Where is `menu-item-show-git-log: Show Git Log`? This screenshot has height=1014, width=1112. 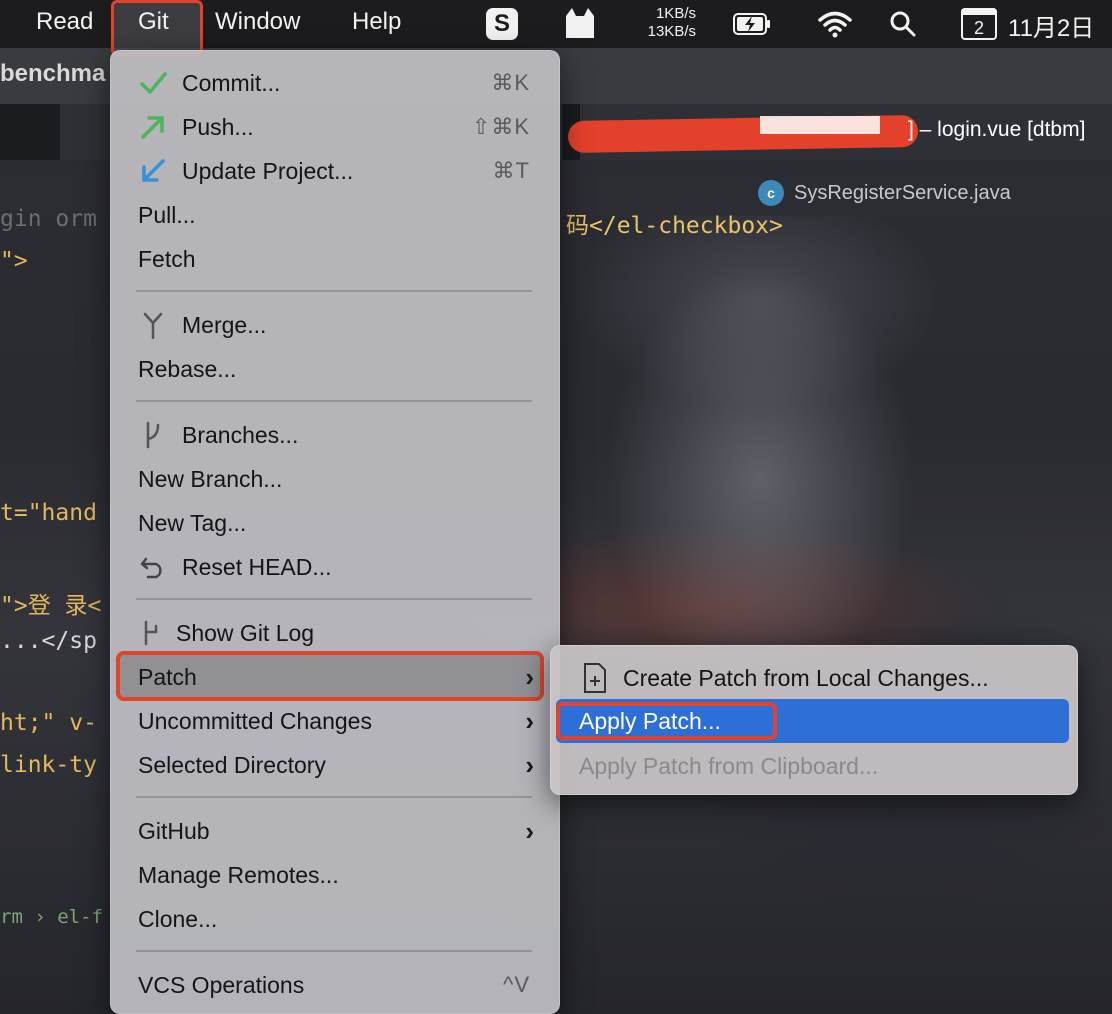 menu-item-show-git-log: Show Git Log is located at coordinates (335, 633).